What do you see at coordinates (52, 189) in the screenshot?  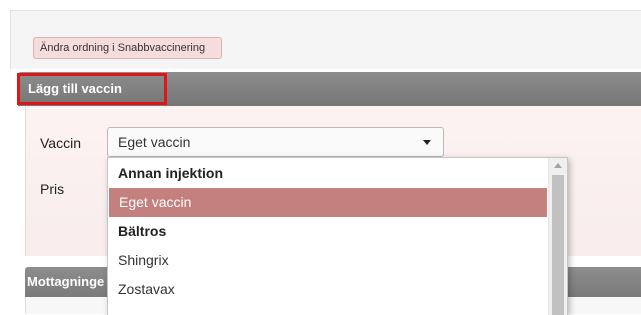 I see `price-label: Pris` at bounding box center [52, 189].